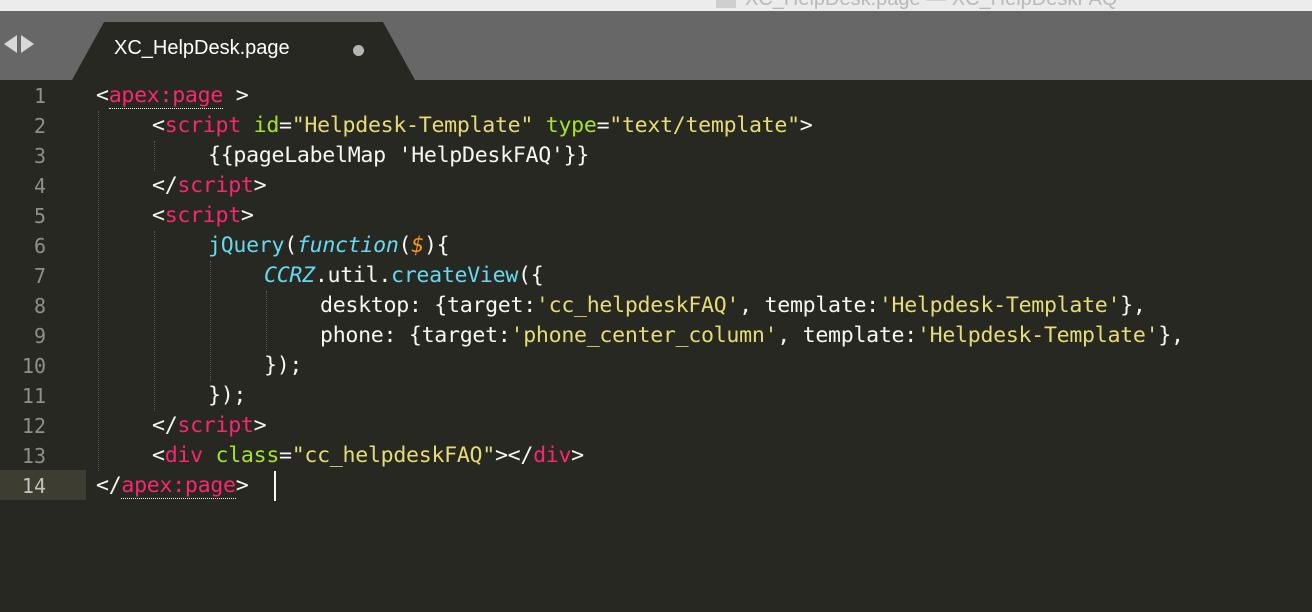  Describe the element at coordinates (656, 45) in the screenshot. I see `tab-bar: XC_HelpDesk.page` at that location.